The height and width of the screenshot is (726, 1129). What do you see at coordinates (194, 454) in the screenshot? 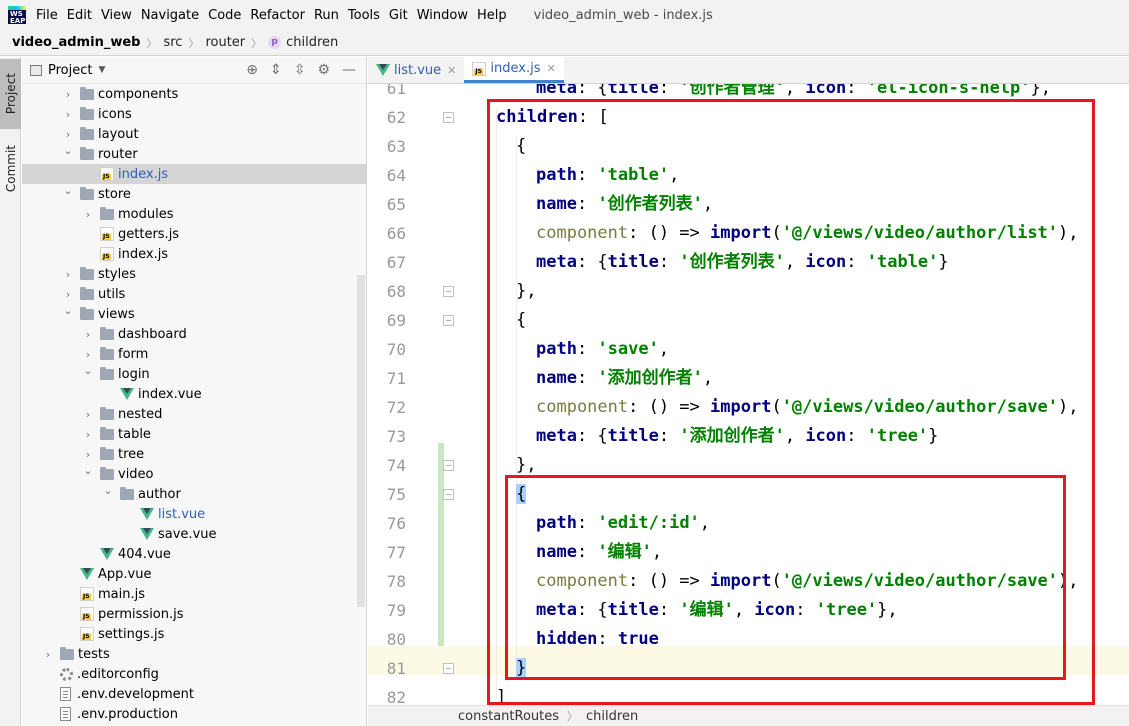
I see `tree-item: › tree` at bounding box center [194, 454].